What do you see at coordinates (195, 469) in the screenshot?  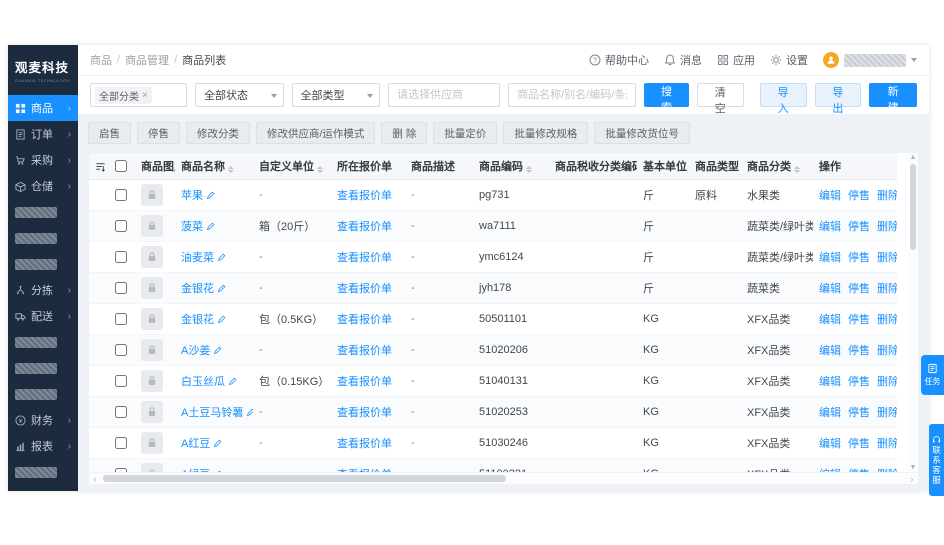 I see `product-name-link: A绿豆` at bounding box center [195, 469].